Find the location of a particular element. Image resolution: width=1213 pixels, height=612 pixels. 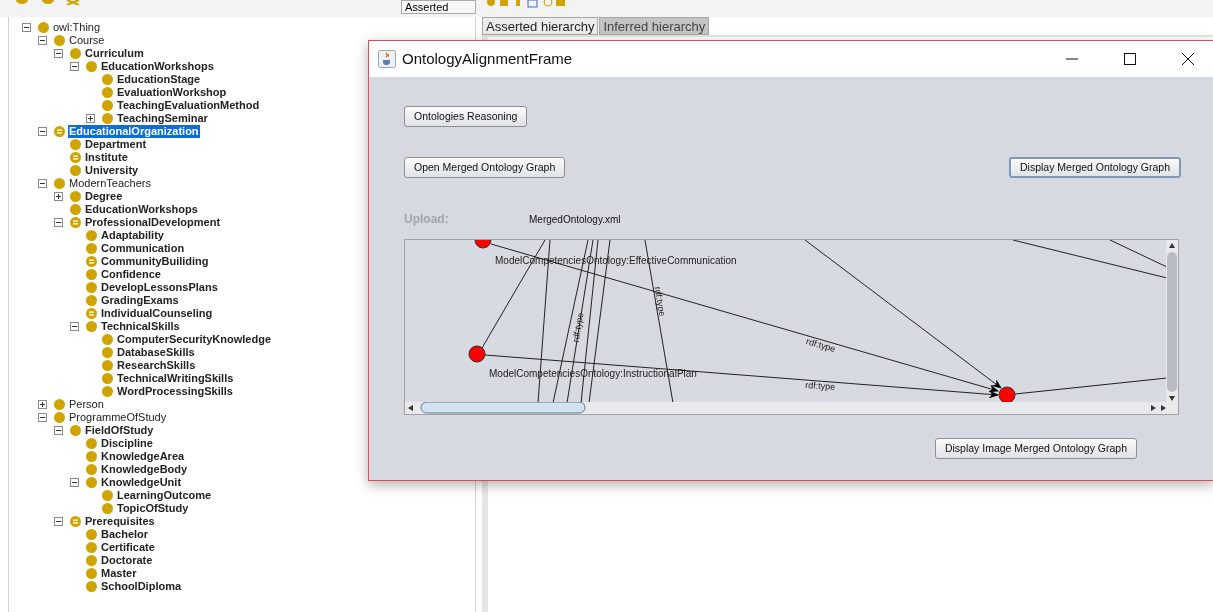

tree-item: ResearchSkills is located at coordinates (156, 365).